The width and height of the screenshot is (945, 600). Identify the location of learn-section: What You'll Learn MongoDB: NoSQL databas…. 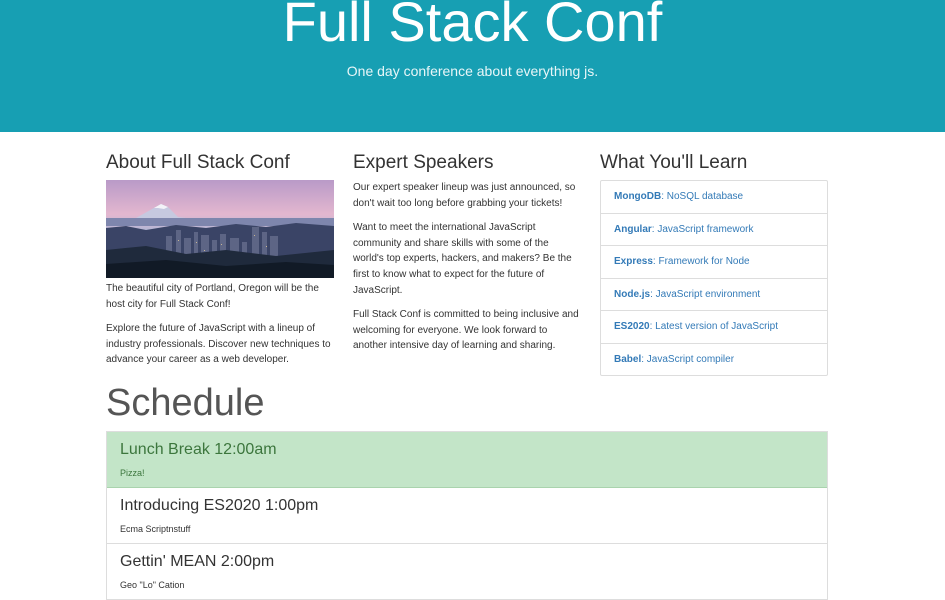
(714, 264).